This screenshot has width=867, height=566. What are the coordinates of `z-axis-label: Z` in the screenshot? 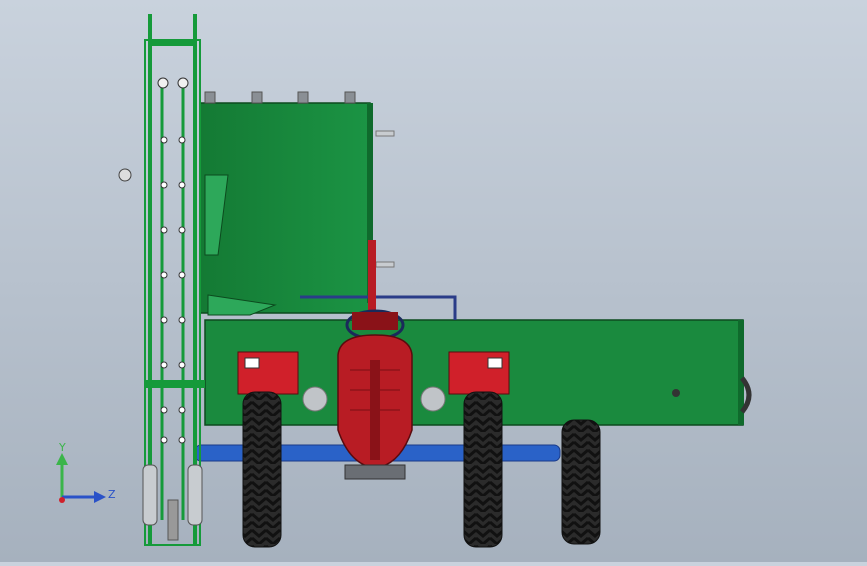 It's located at (112, 494).